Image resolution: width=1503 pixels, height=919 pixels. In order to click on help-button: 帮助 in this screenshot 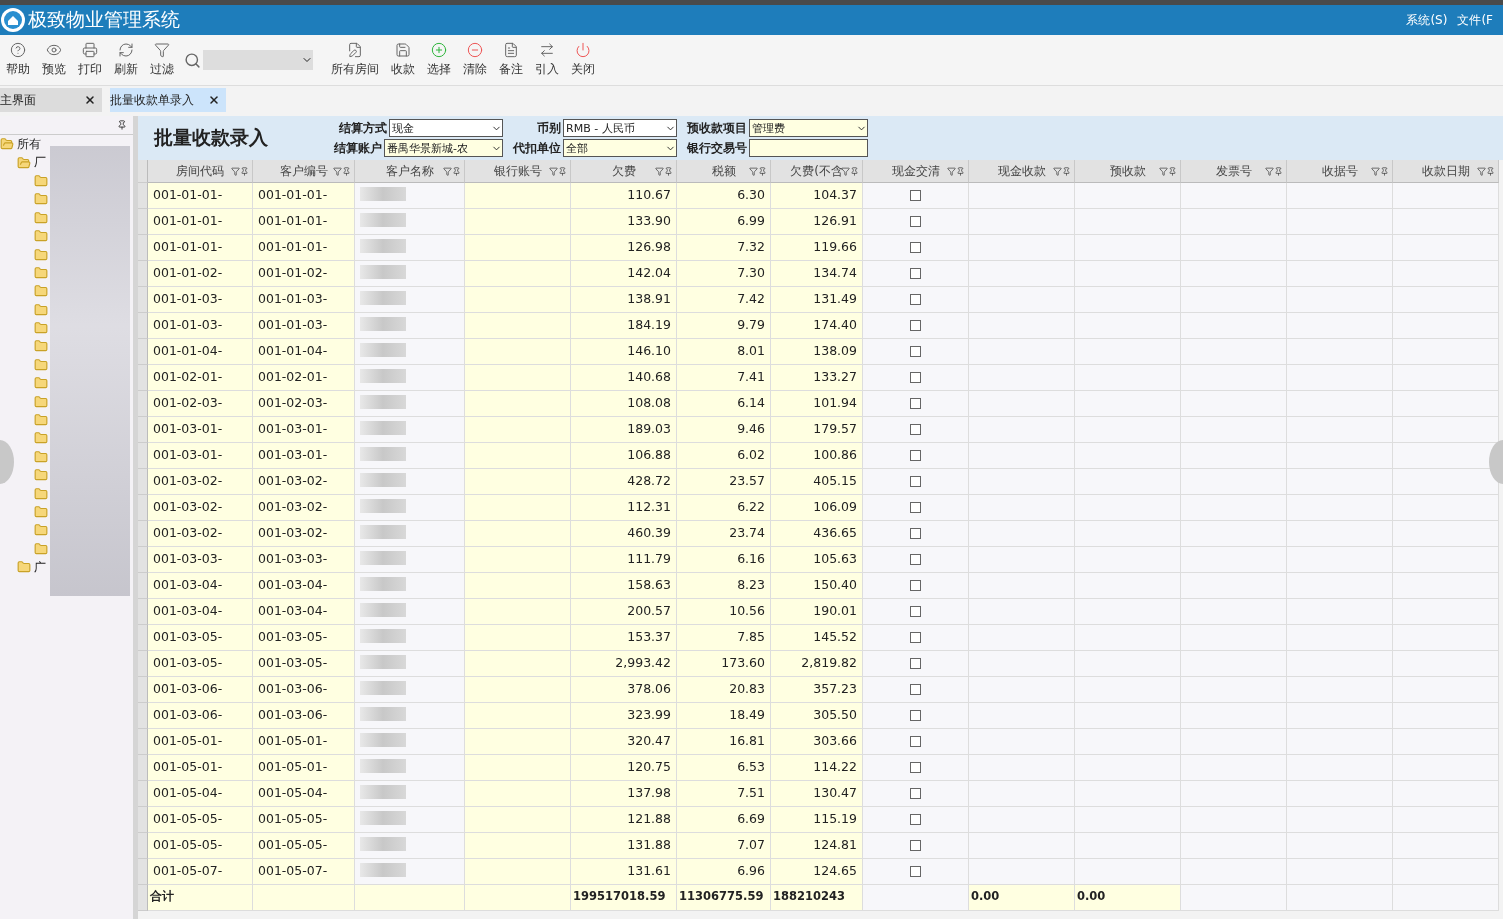, I will do `click(18, 60)`.